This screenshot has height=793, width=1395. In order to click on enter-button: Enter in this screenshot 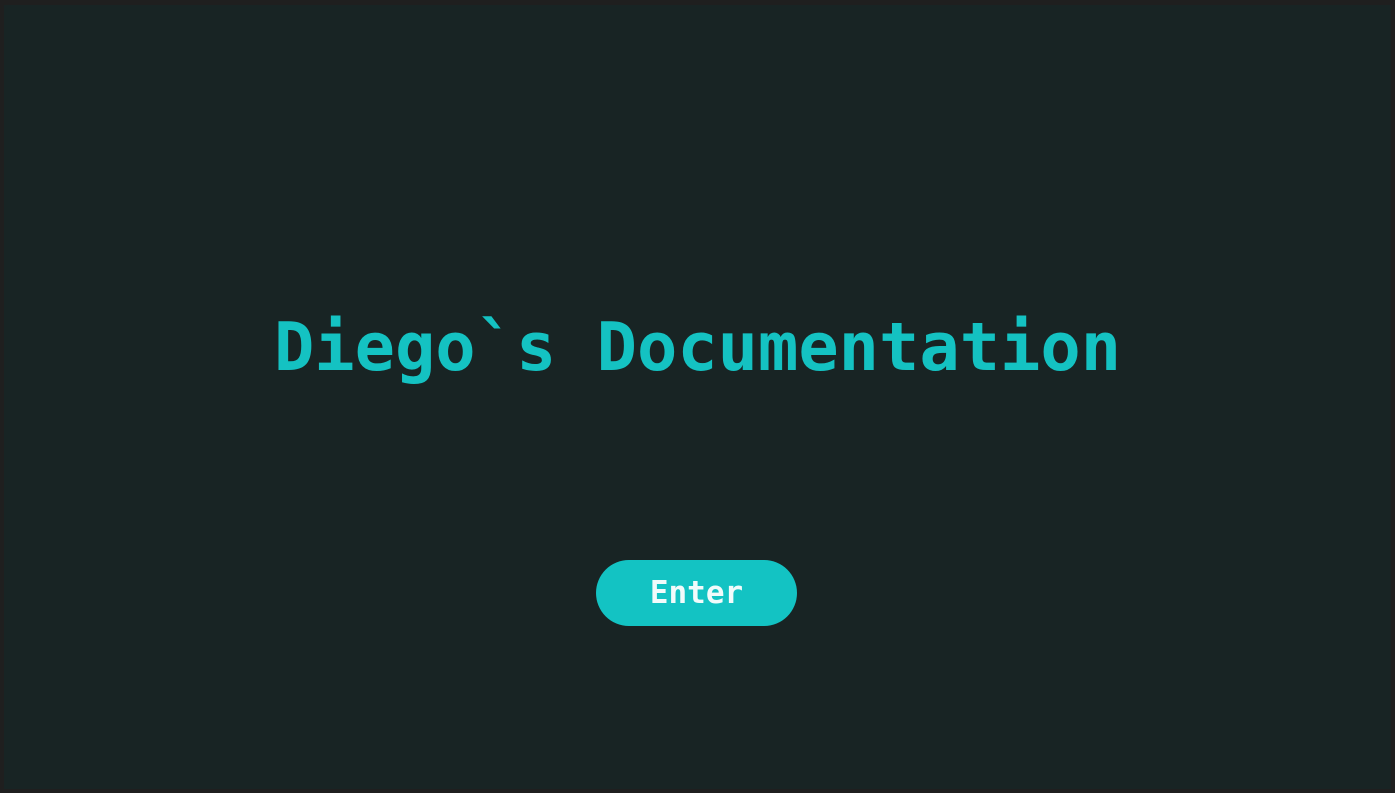, I will do `click(696, 593)`.